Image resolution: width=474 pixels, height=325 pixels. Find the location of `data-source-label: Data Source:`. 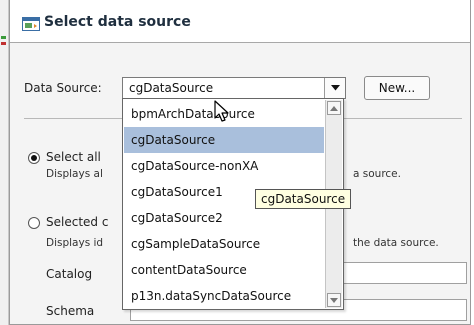

data-source-label: Data Source: is located at coordinates (63, 88).